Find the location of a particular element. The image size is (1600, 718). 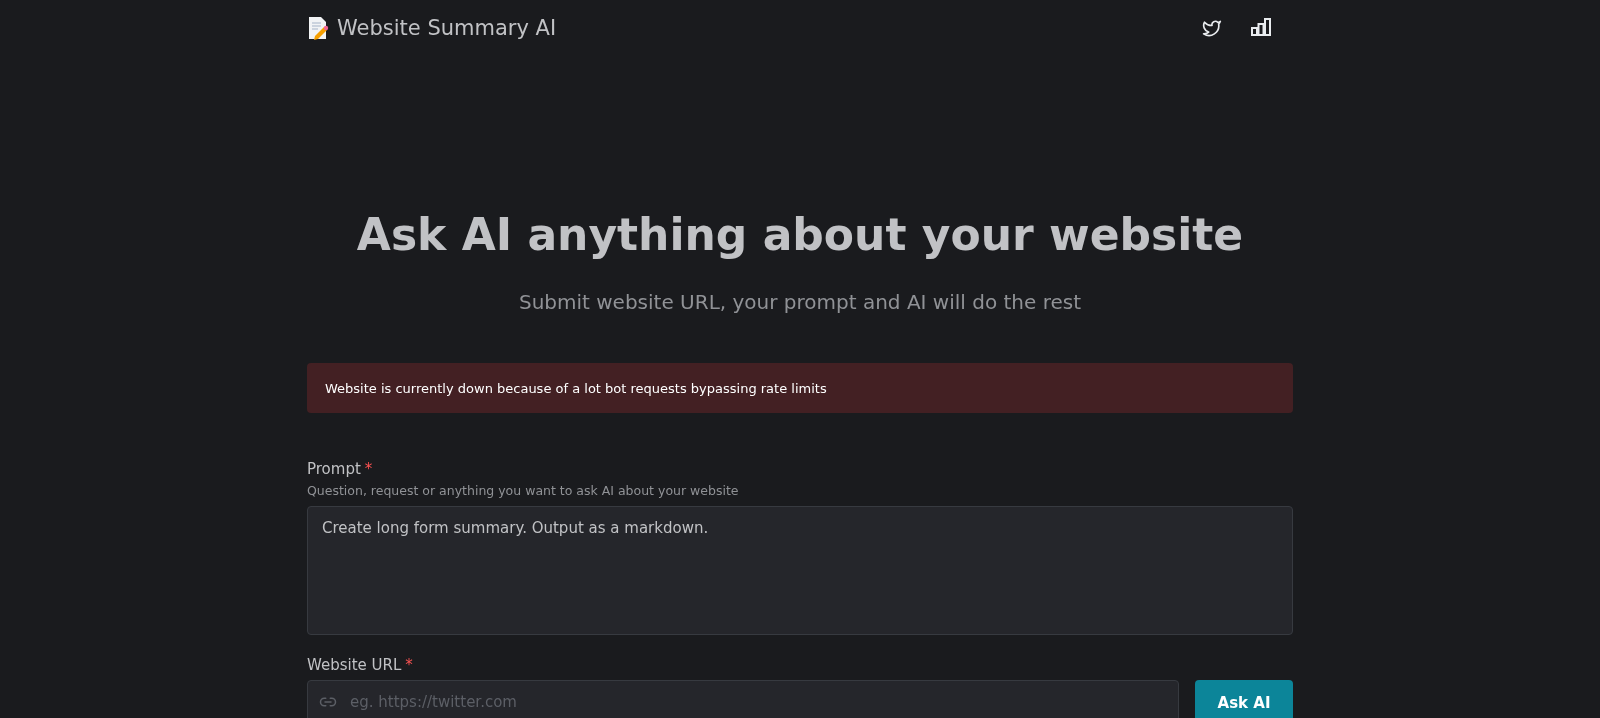

field-label: Website URL is located at coordinates (354, 665).